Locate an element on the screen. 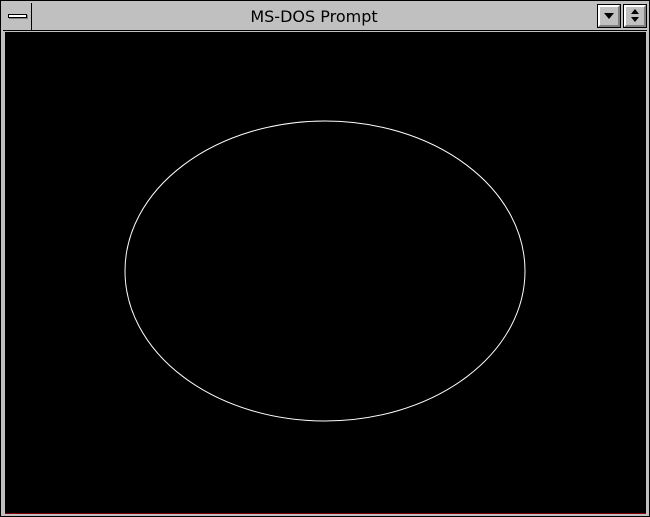 This screenshot has width=650, height=517. restore-down-icon is located at coordinates (635, 19).